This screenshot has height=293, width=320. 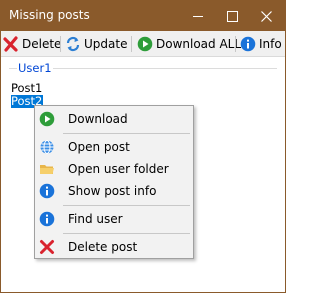 I want to click on info-button: Info, so click(x=261, y=43).